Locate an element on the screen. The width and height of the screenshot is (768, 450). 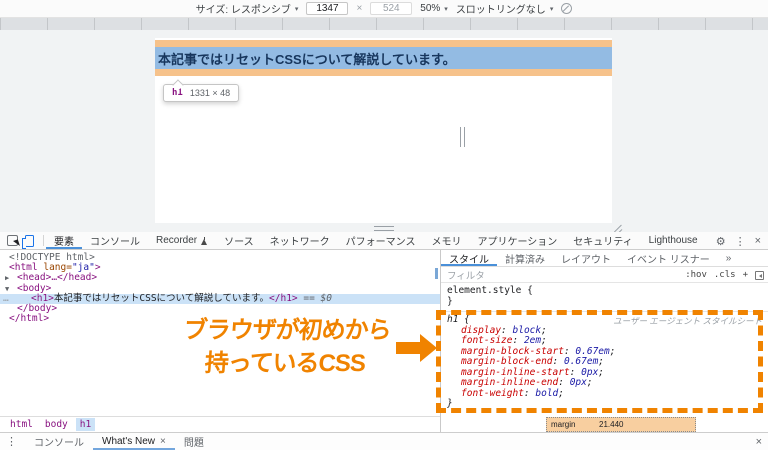
toggle-pseudo-state-button: :hov is located at coordinates (696, 275).